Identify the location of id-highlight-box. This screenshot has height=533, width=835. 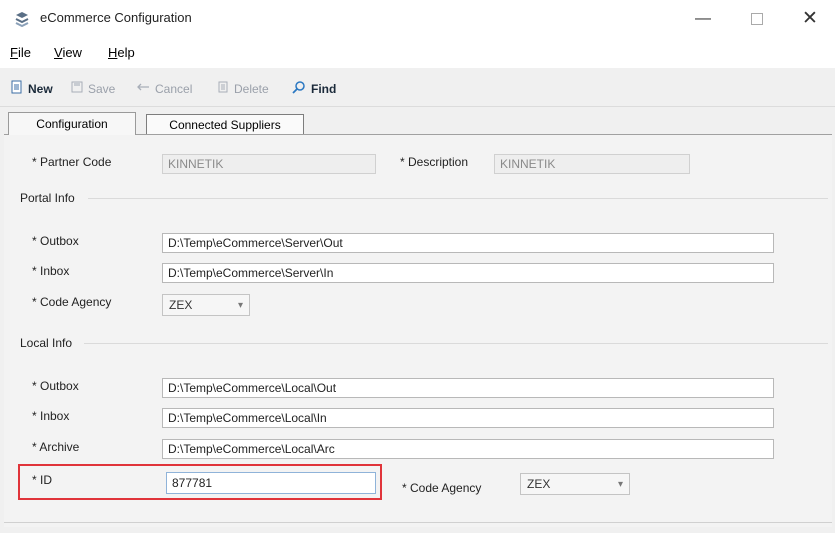
(200, 482).